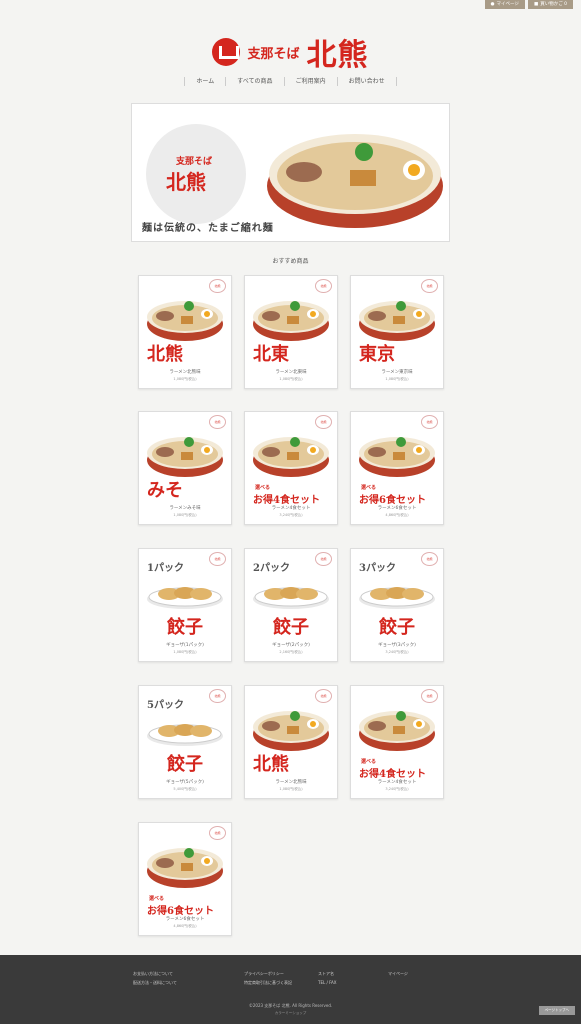 The width and height of the screenshot is (581, 1024). What do you see at coordinates (254, 81) in the screenshot?
I see `nav-all-products: すべての商品` at bounding box center [254, 81].